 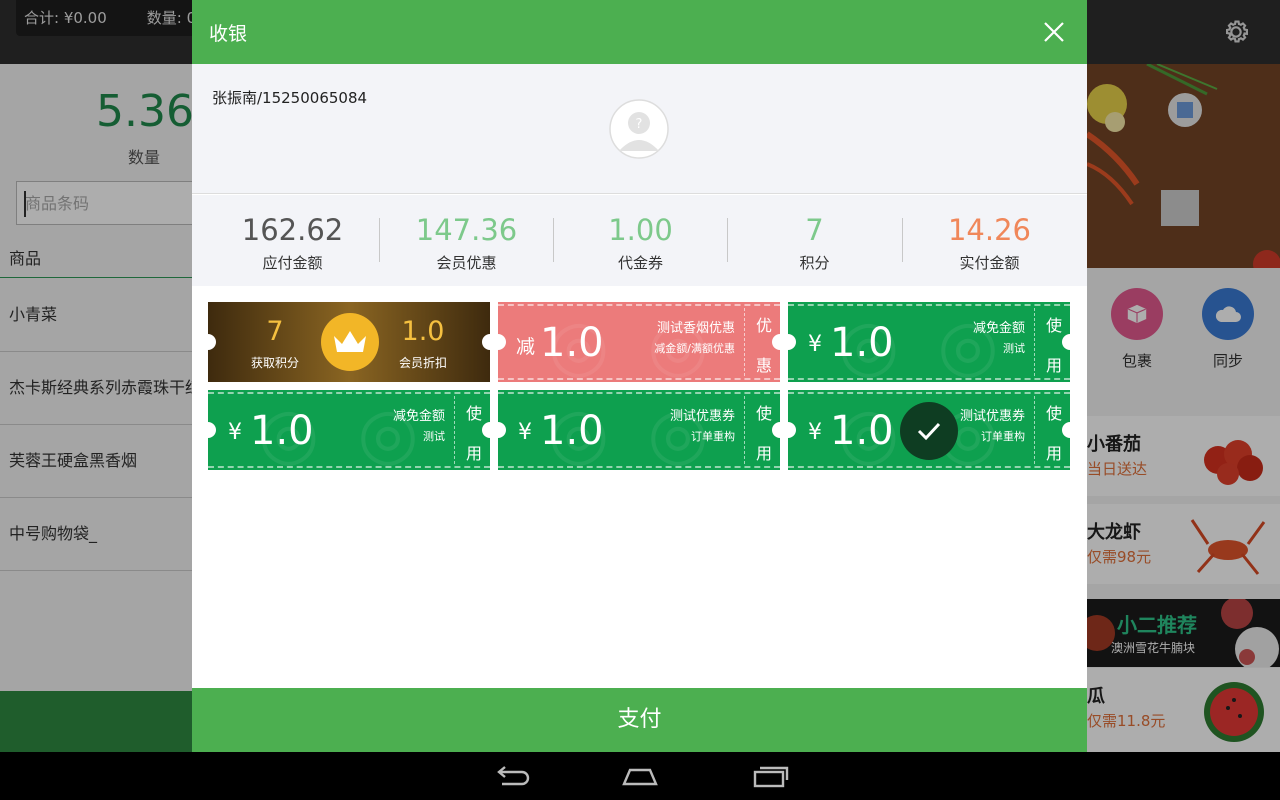 What do you see at coordinates (640, 230) in the screenshot?
I see `stat-value: 1.00` at bounding box center [640, 230].